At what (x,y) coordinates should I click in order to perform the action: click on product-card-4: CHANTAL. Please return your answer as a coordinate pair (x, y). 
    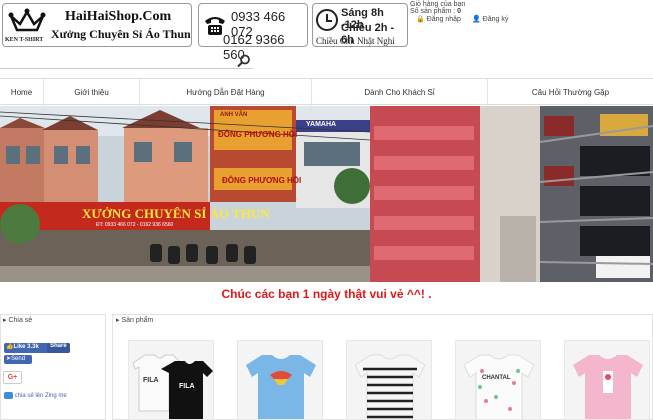
    Looking at the image, I should click on (498, 380).